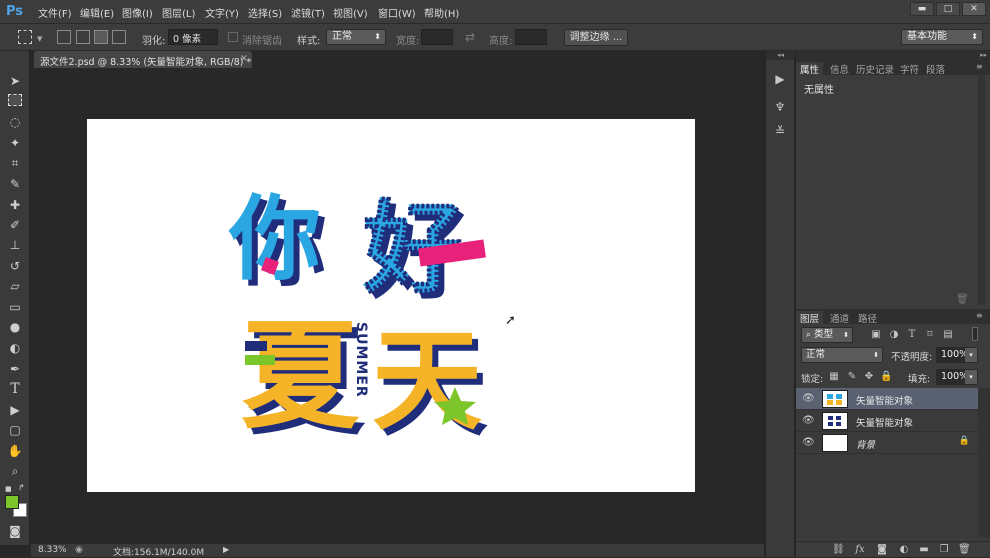  I want to click on new-selection-icon, so click(64, 37).